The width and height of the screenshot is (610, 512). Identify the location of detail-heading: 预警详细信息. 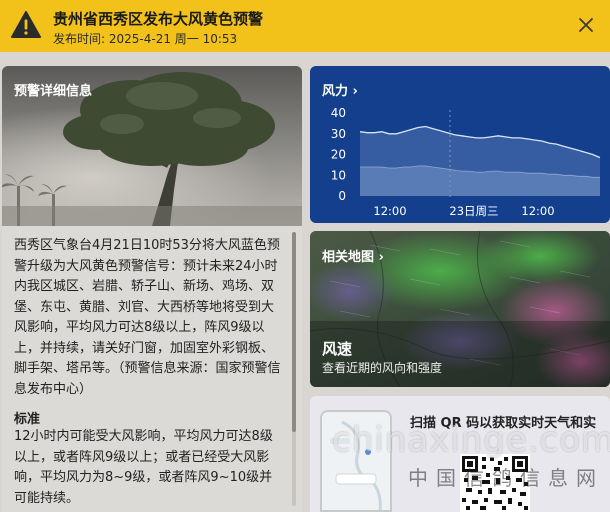
(53, 91).